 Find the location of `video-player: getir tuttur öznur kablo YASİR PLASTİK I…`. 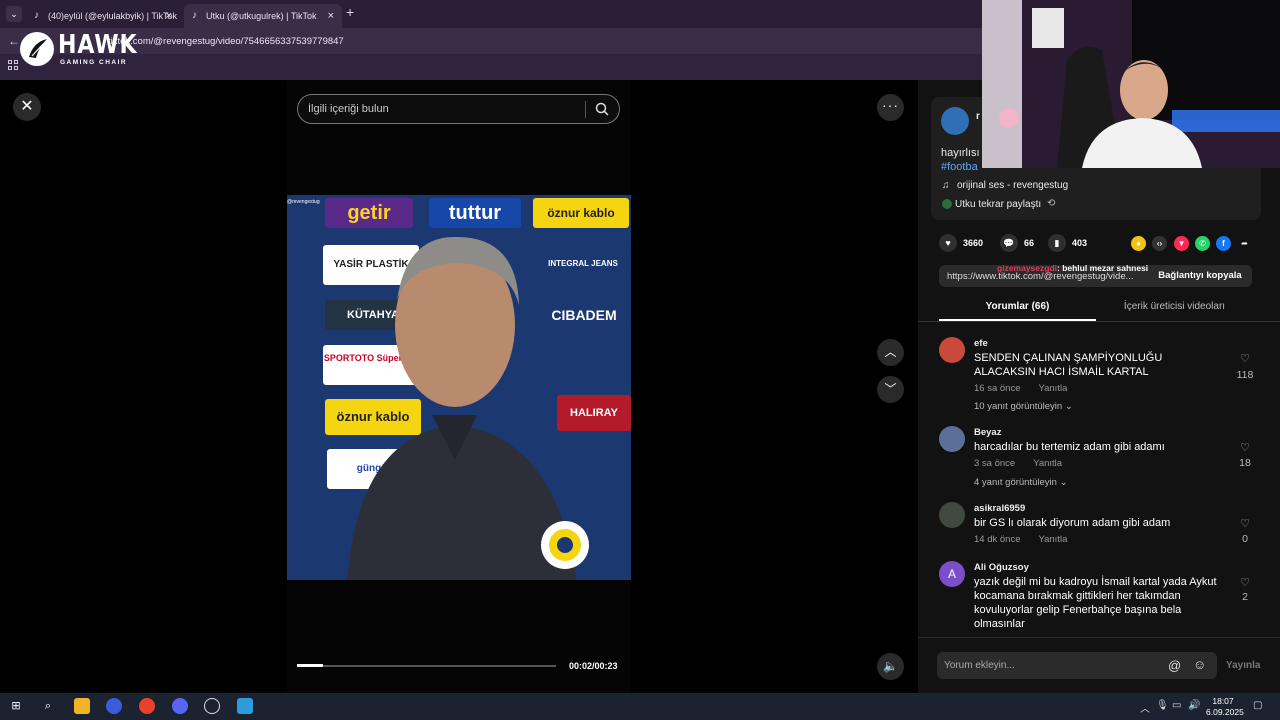

video-player: getir tuttur öznur kablo YASİR PLASTİK I… is located at coordinates (459, 387).